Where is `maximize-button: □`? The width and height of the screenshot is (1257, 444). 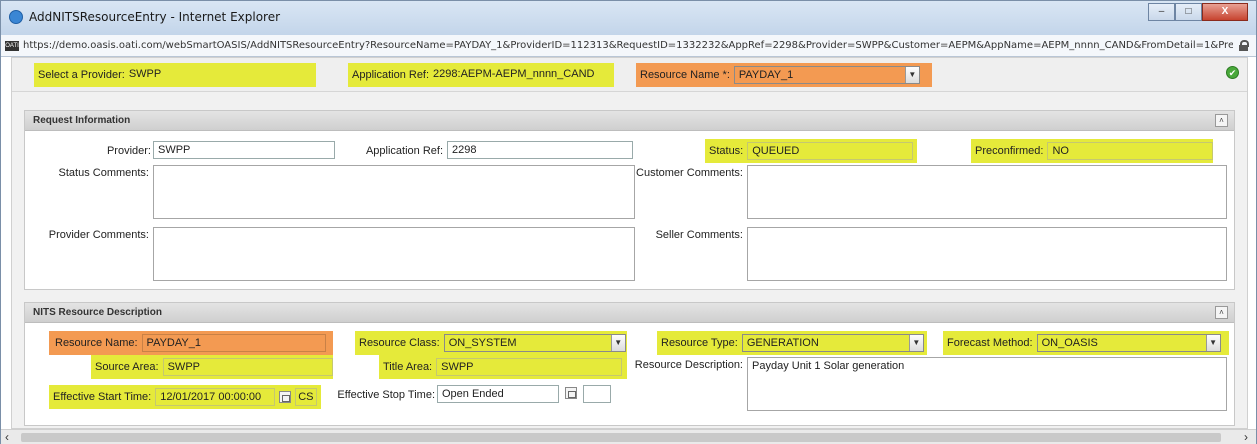
maximize-button: □ is located at coordinates (1188, 12).